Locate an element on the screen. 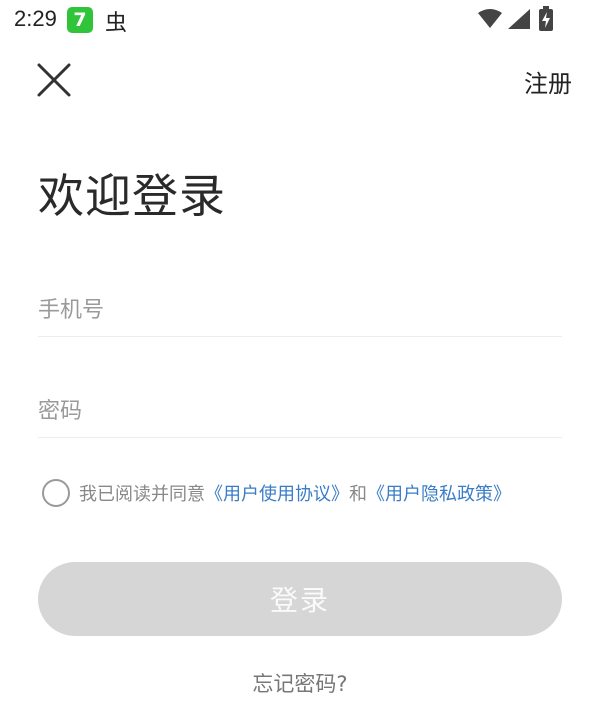  register-link: 注册 is located at coordinates (548, 81).